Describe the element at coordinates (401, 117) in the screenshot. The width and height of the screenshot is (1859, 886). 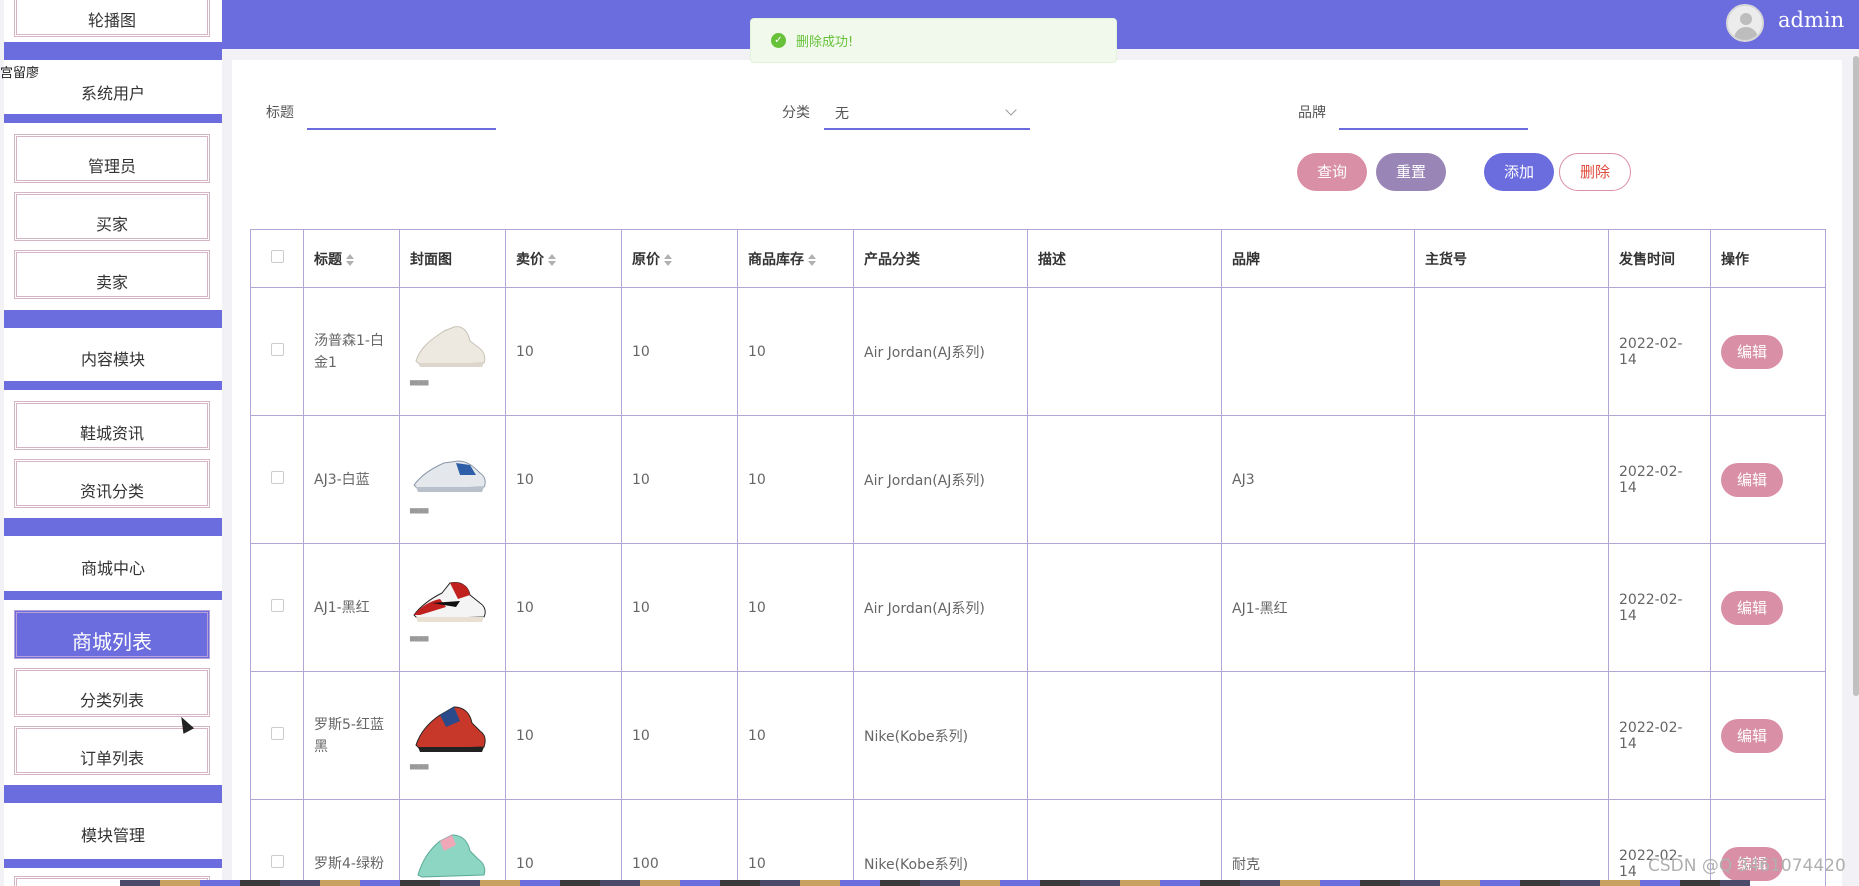
I see `title-filter-input` at that location.